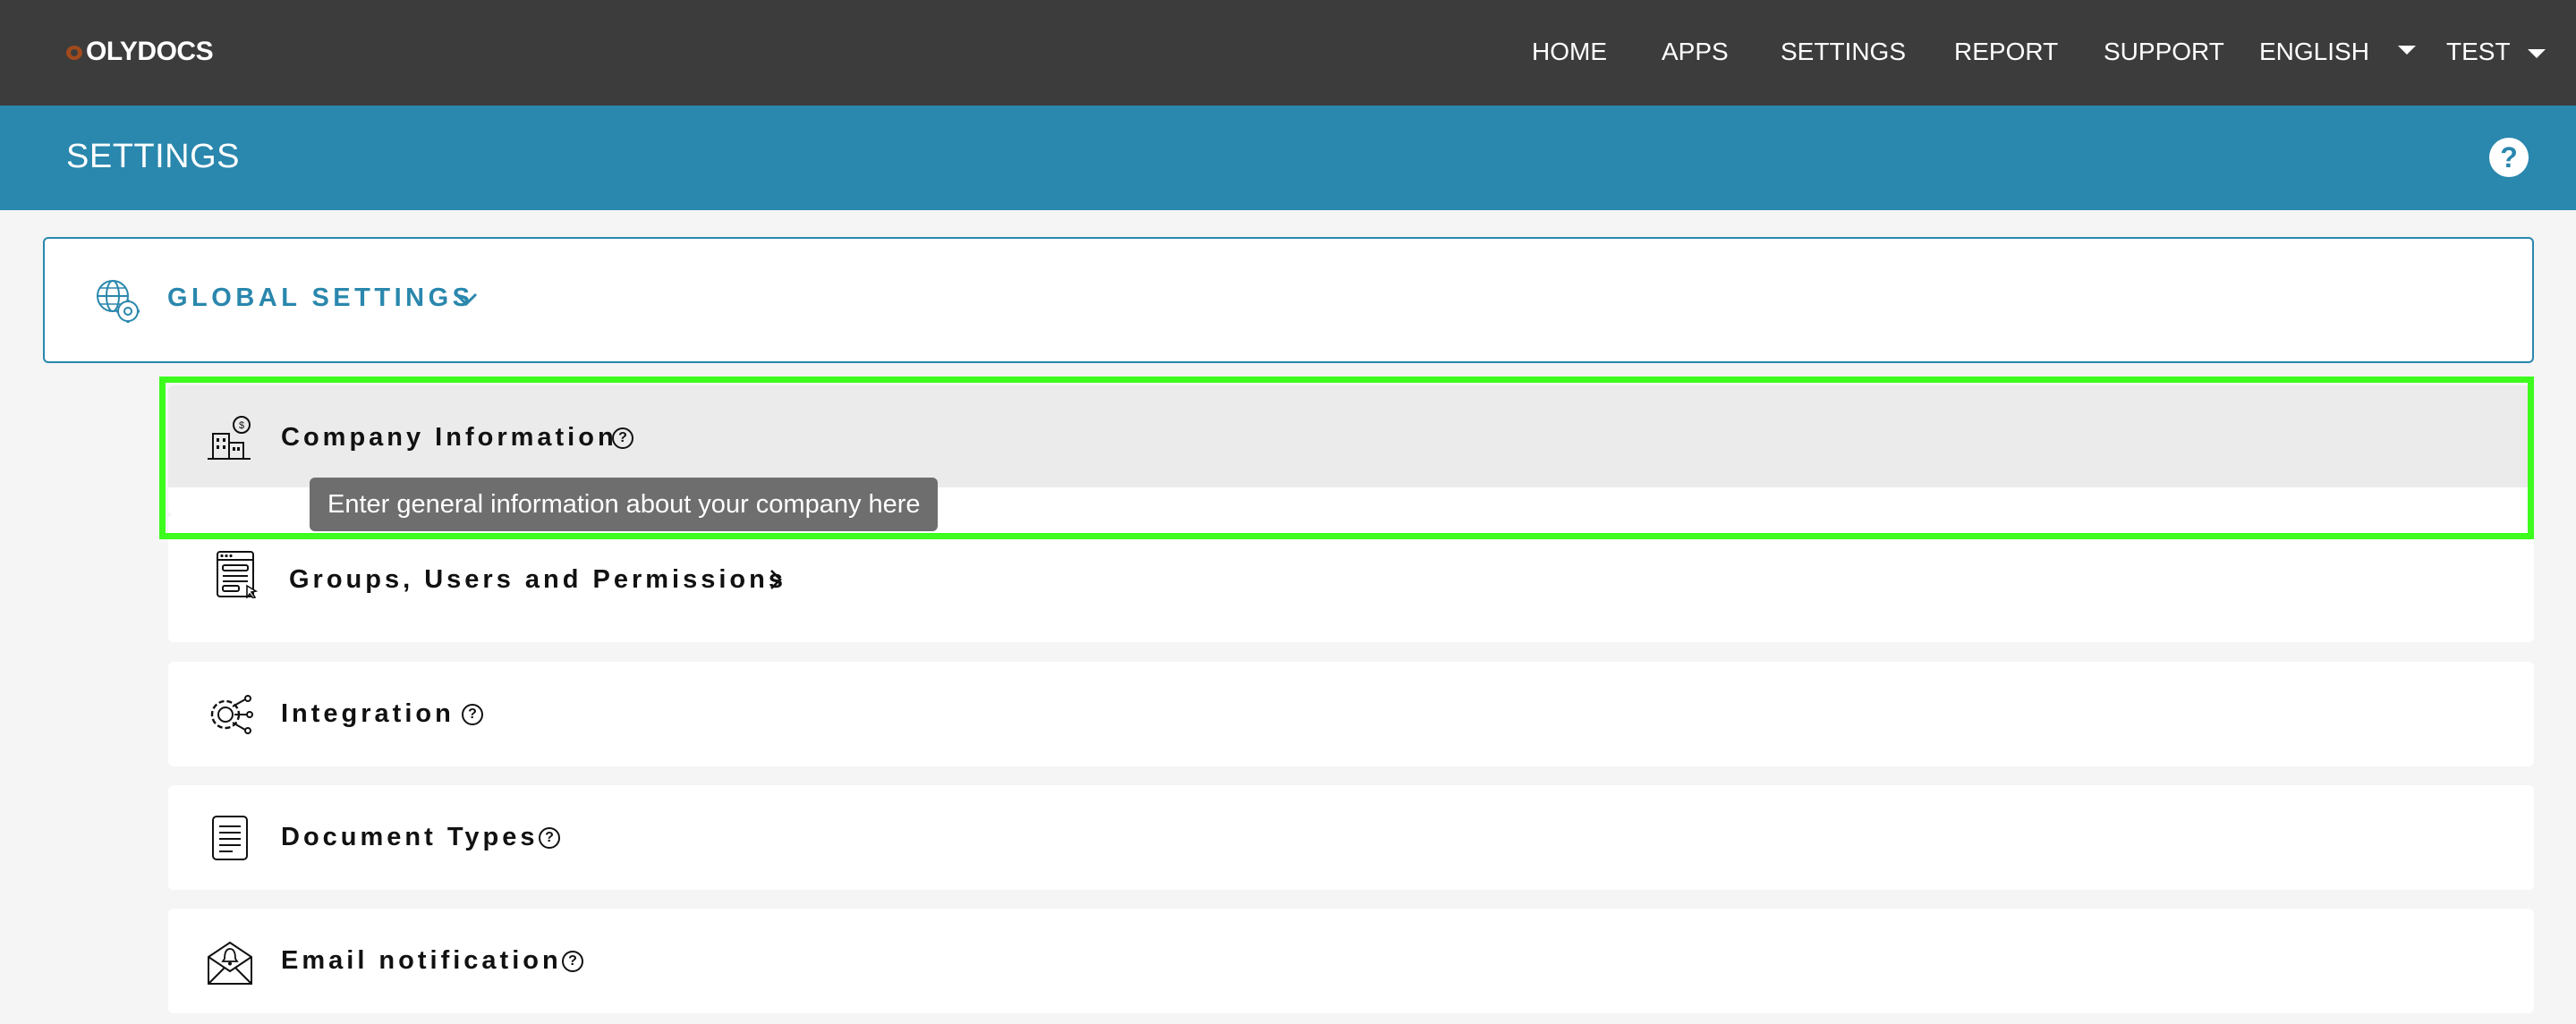 This screenshot has height=1024, width=2576. What do you see at coordinates (1569, 52) in the screenshot?
I see `nav-home: HOME` at bounding box center [1569, 52].